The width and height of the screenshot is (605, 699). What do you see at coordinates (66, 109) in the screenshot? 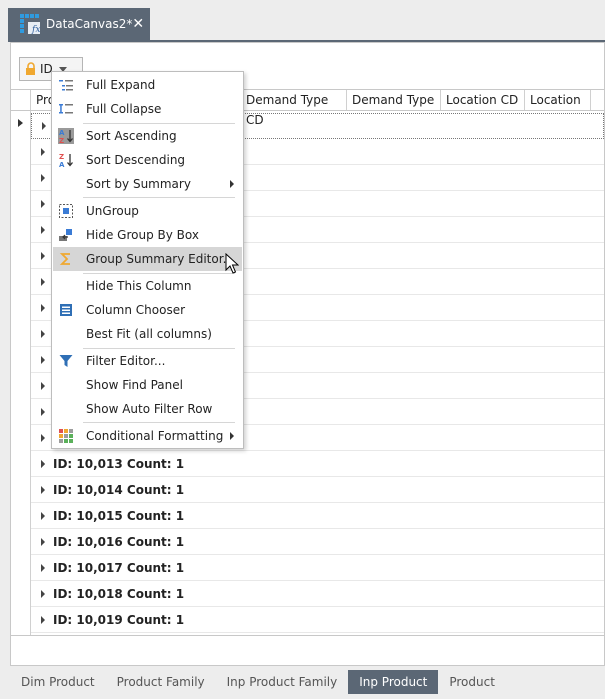
I see `full-collapse-icon` at bounding box center [66, 109].